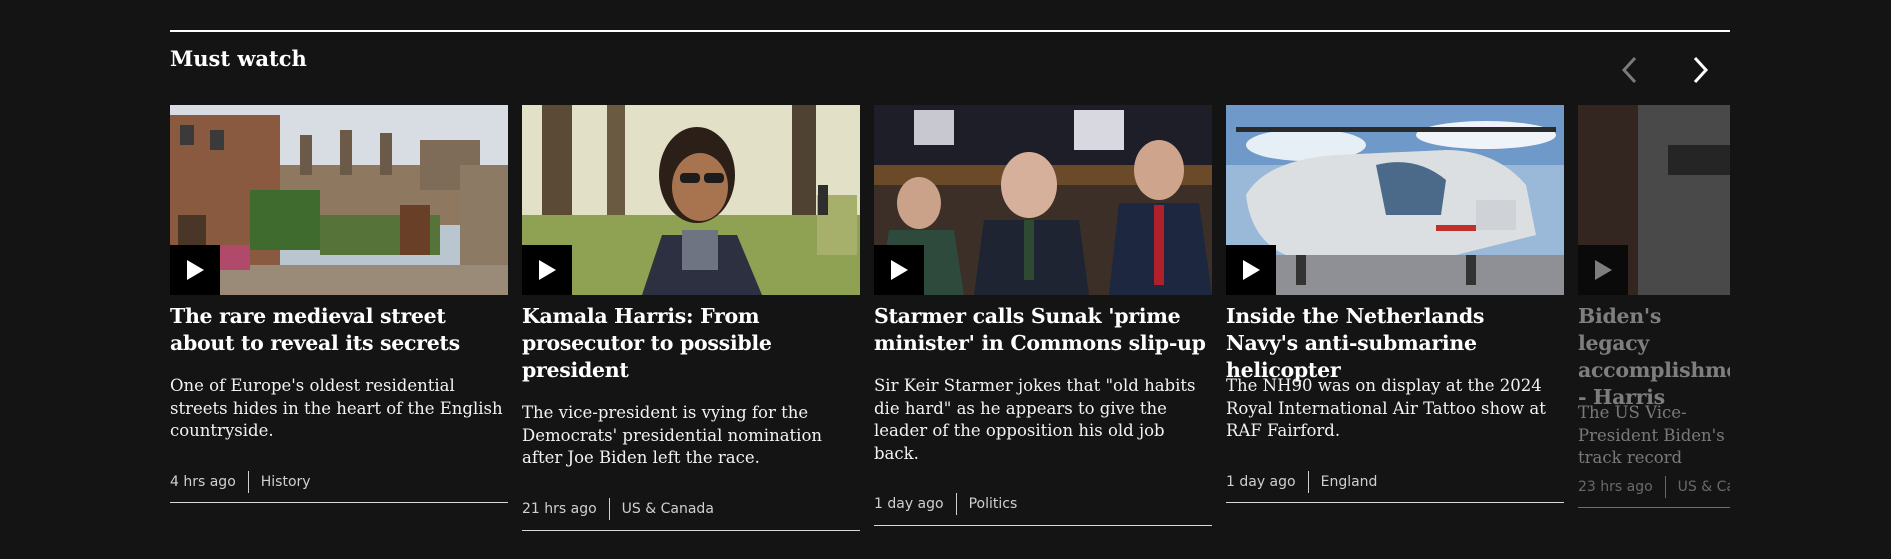 This screenshot has height=559, width=1891. What do you see at coordinates (1301, 482) in the screenshot?
I see `card-meta: 1 day ago England` at bounding box center [1301, 482].